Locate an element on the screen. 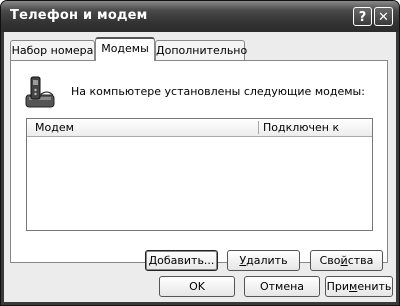  properties-button-accel: й is located at coordinates (344, 260).